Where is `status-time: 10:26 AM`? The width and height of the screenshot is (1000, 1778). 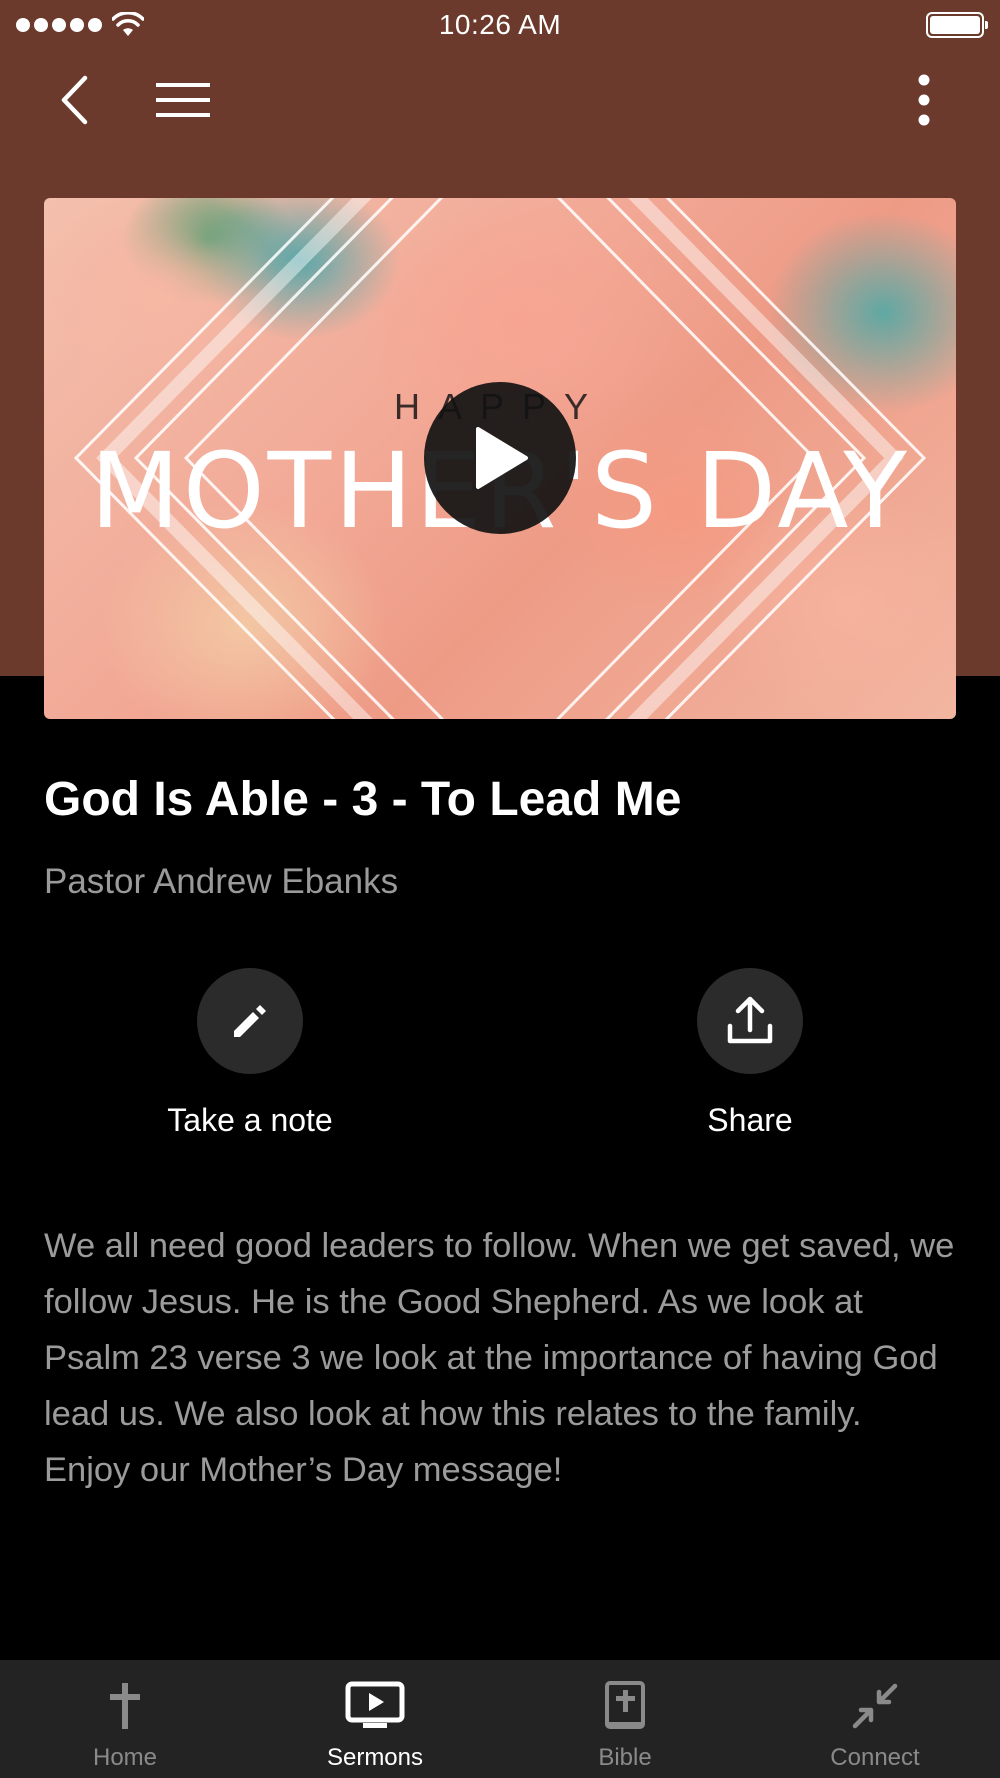 status-time: 10:26 AM is located at coordinates (500, 24).